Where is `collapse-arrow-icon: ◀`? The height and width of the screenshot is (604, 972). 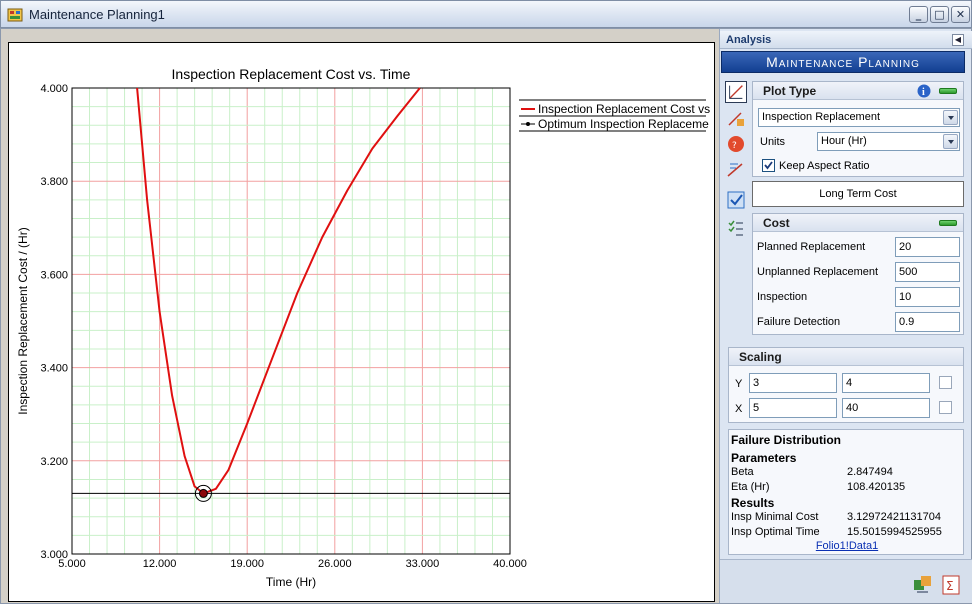 collapse-arrow-icon: ◀ is located at coordinates (958, 40).